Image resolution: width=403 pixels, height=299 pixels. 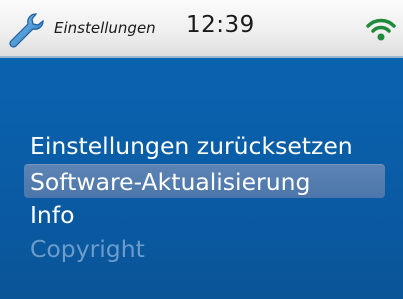 I want to click on menu-item-info: Info, so click(x=52, y=215).